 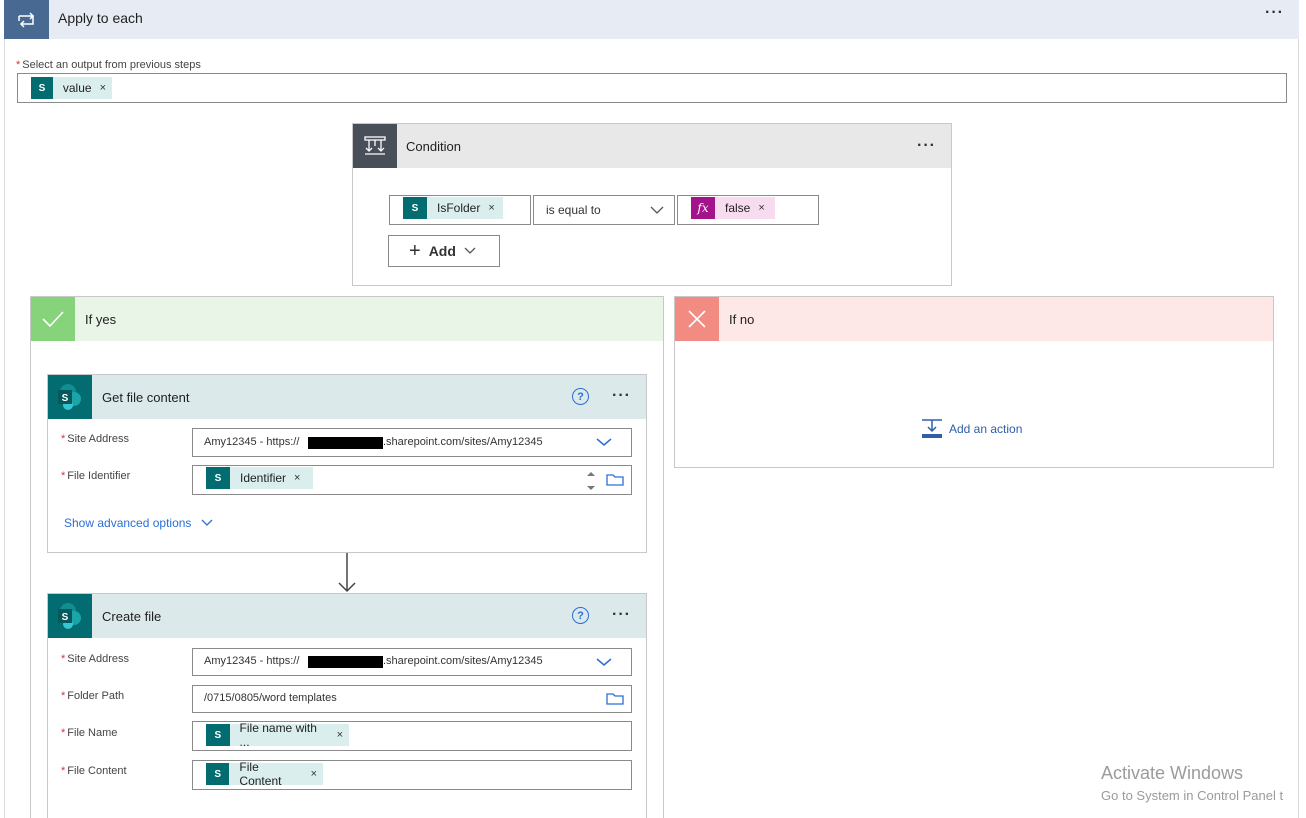 I want to click on folder-path-label-text: Folder Path, so click(x=96, y=696).